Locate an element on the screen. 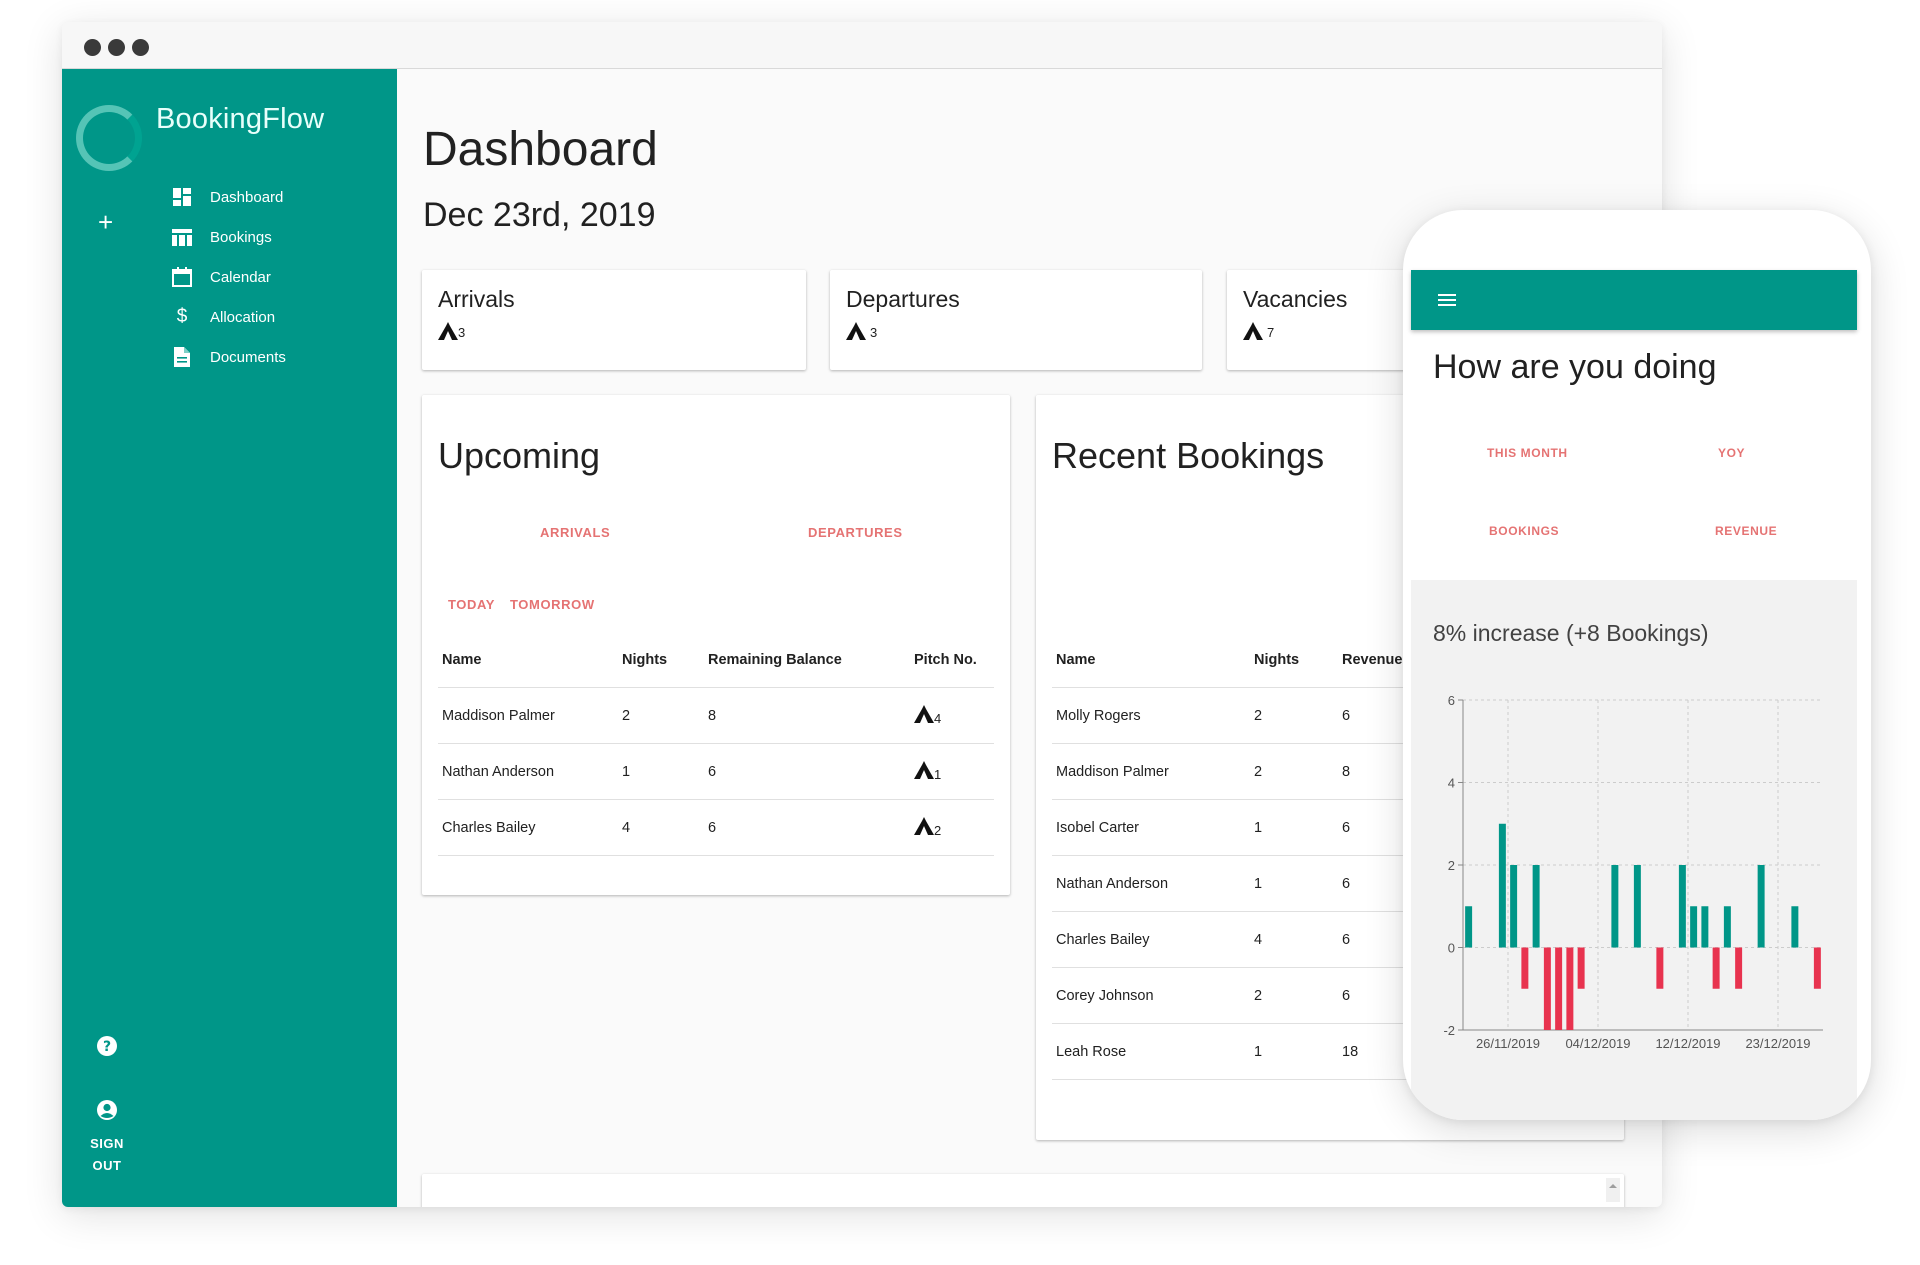  account-icon is located at coordinates (107, 1110).